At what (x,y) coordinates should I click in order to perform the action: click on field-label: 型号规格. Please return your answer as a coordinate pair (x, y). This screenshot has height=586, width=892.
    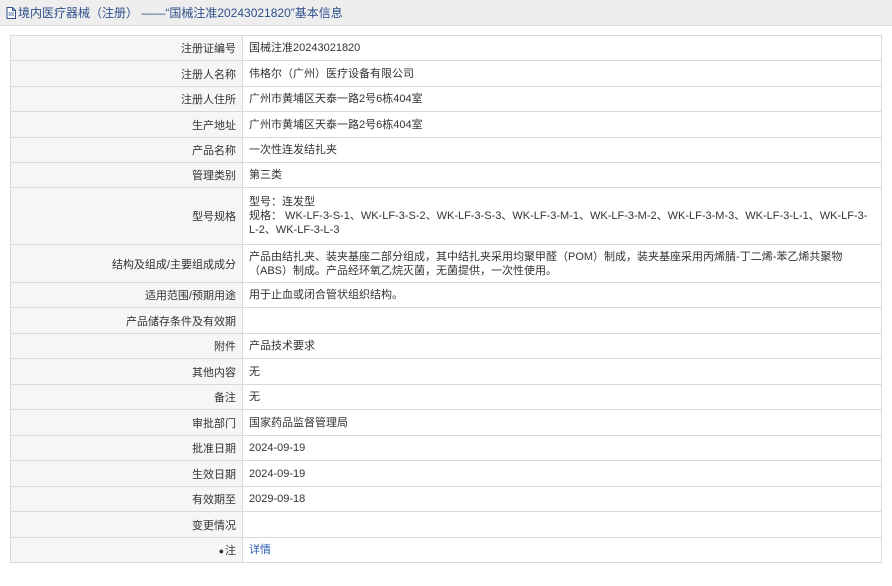
    Looking at the image, I should click on (126, 216).